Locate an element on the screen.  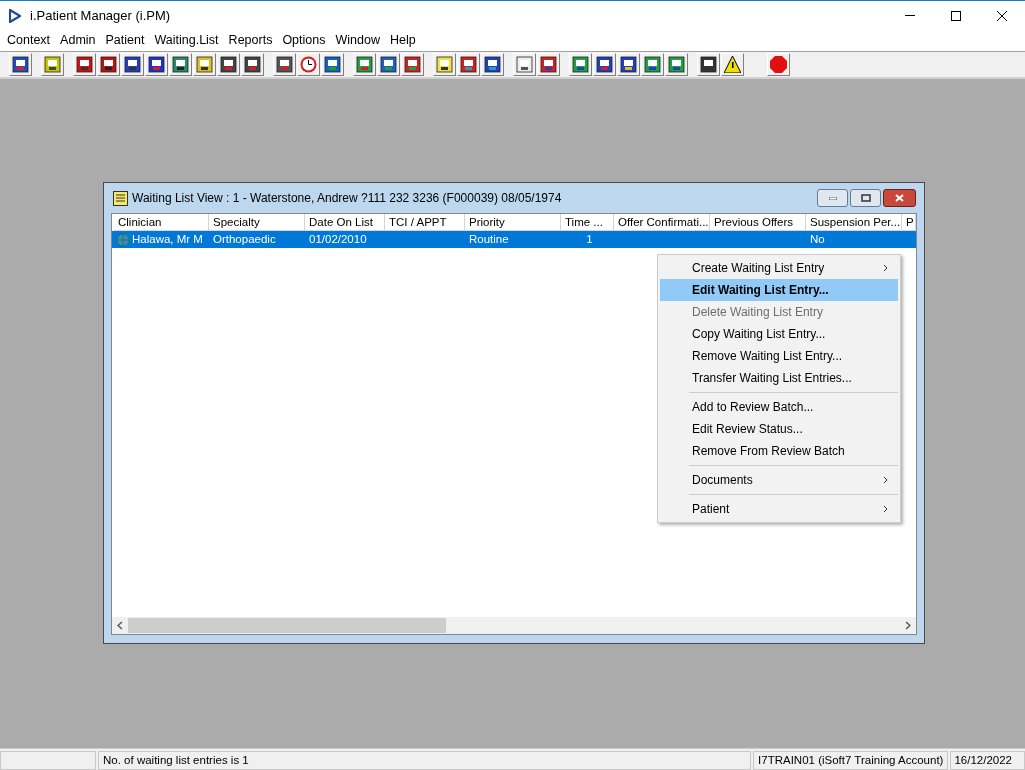
restore-button is located at coordinates (865, 198).